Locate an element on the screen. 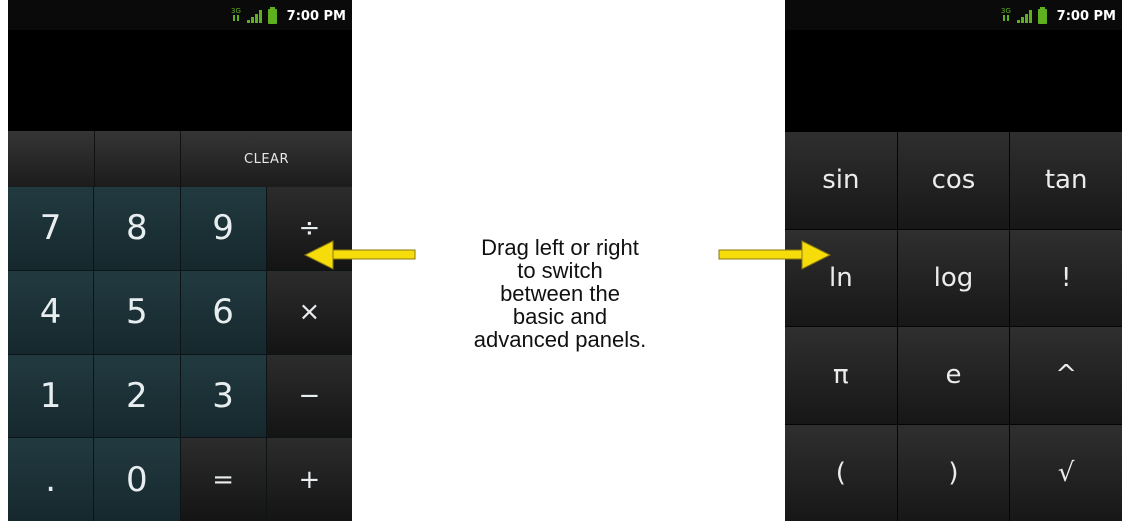 This screenshot has width=1122, height=521. key-plus: + is located at coordinates (309, 479).